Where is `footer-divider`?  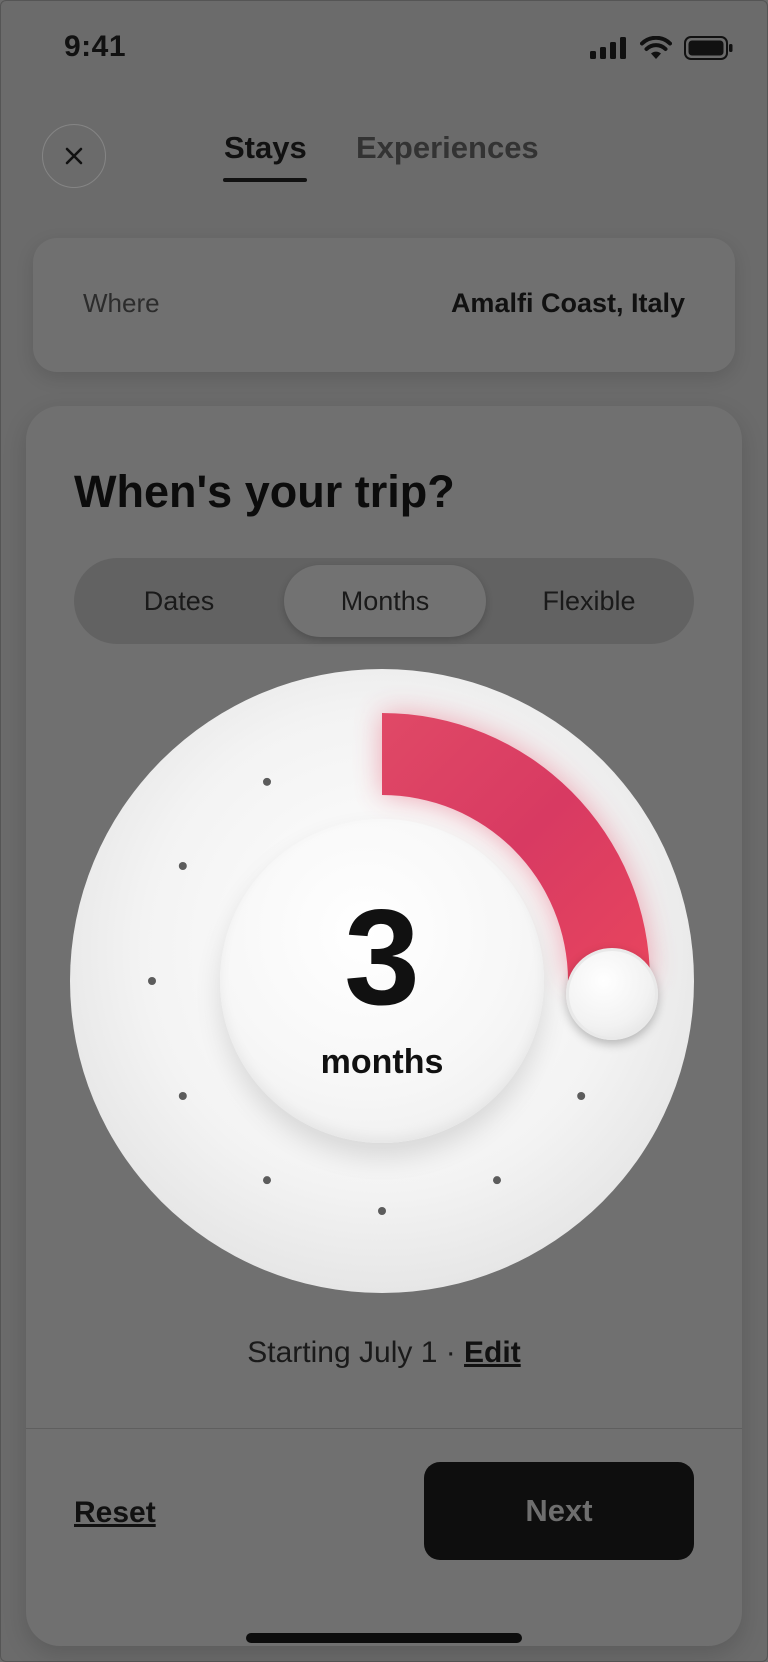 footer-divider is located at coordinates (384, 1428).